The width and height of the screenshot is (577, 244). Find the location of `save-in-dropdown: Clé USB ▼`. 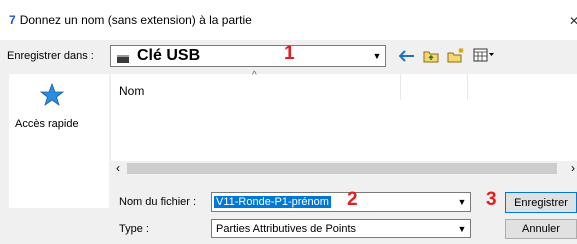

save-in-dropdown: Clé USB ▼ is located at coordinates (248, 56).